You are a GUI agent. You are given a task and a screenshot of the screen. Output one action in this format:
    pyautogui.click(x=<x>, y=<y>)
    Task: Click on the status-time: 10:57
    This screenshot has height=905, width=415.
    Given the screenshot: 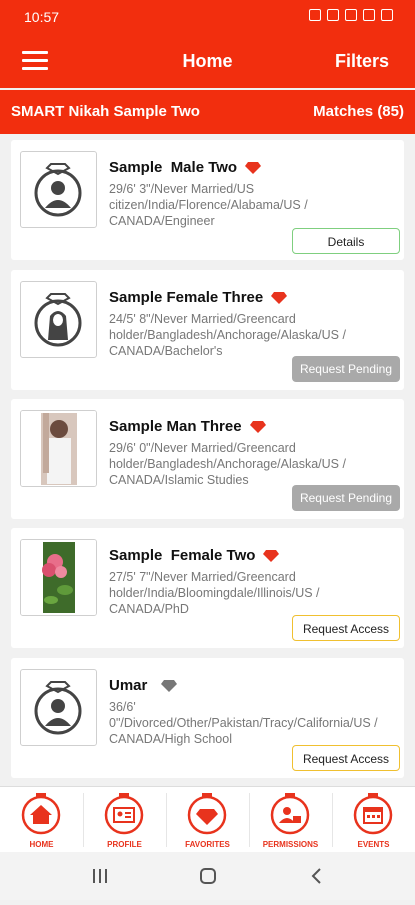 What is the action you would take?
    pyautogui.click(x=42, y=17)
    